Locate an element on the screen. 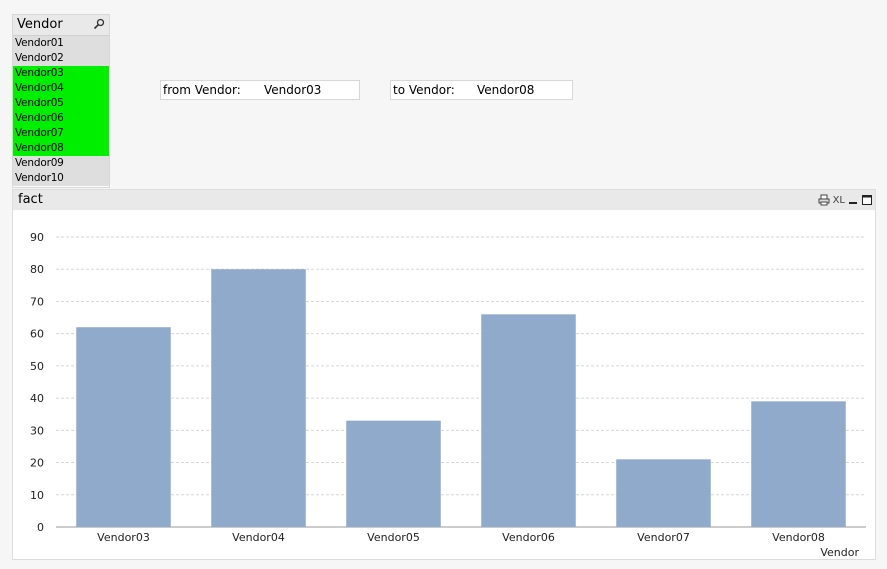 This screenshot has width=887, height=569. bar-vendor03 is located at coordinates (123, 427).